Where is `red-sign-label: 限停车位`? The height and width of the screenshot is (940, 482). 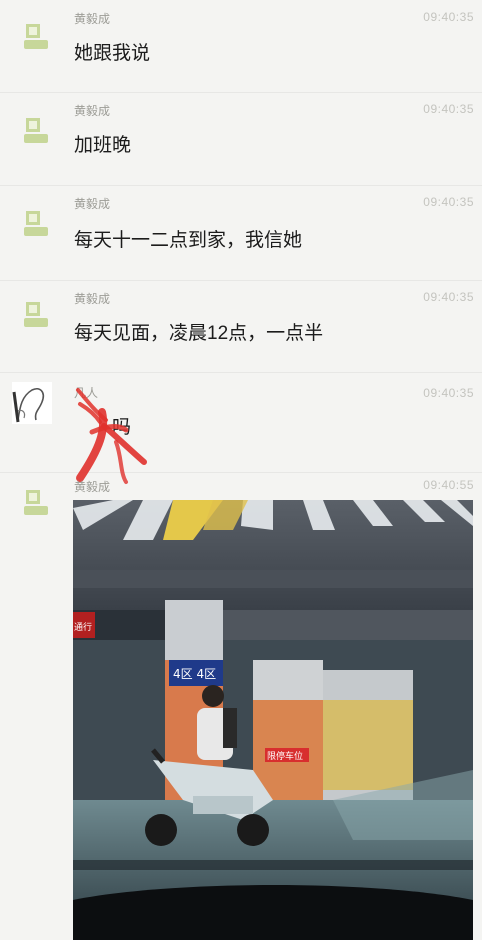 red-sign-label: 限停车位 is located at coordinates (285, 756).